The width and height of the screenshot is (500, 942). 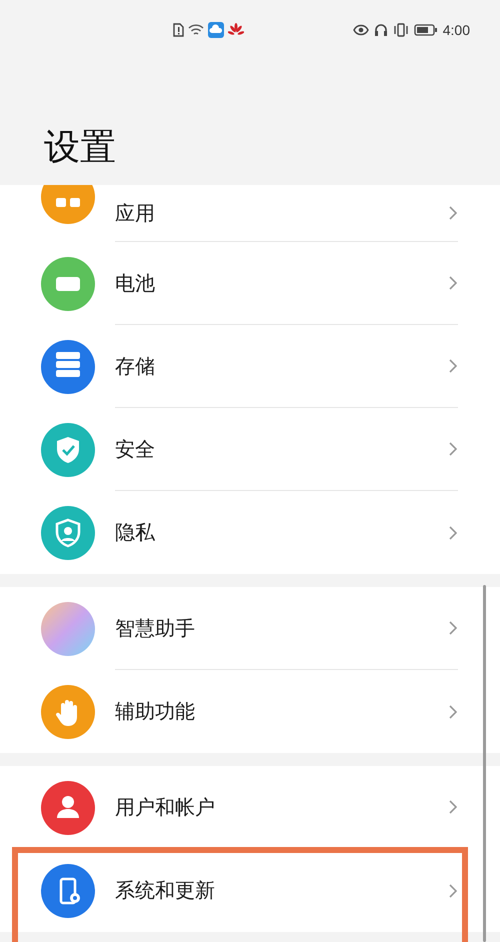 I want to click on petal-logo-icon, so click(x=236, y=30).